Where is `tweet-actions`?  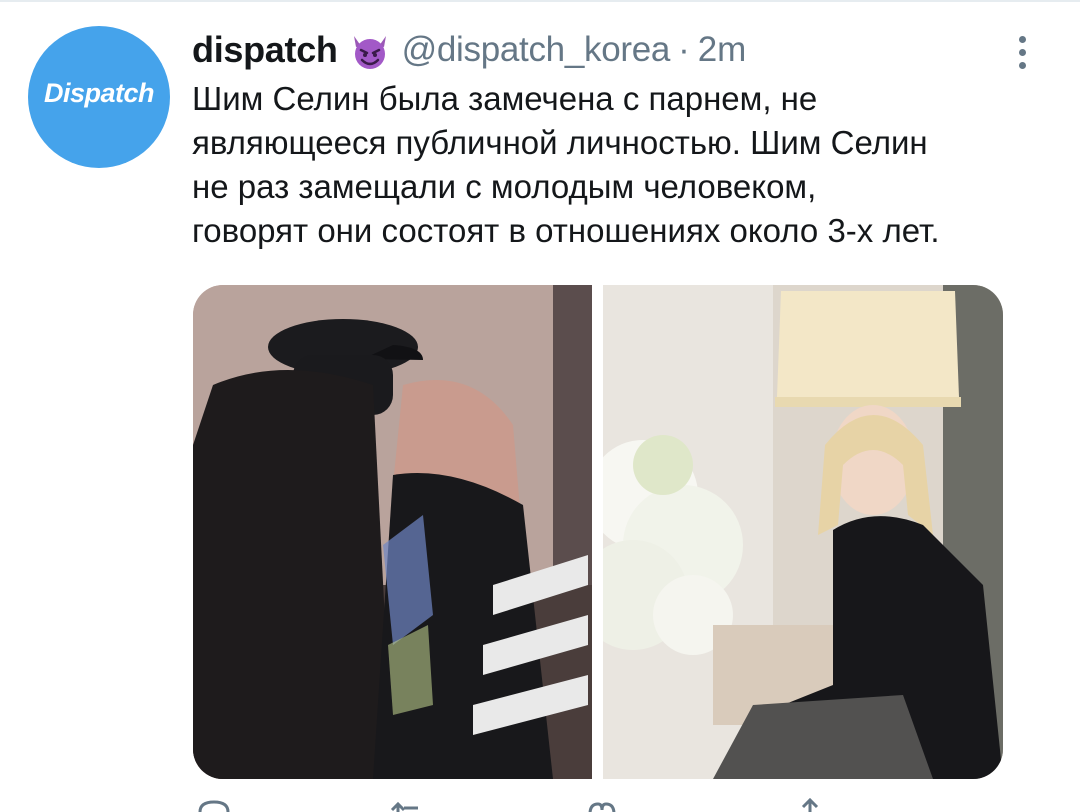
tweet-actions is located at coordinates (622, 804).